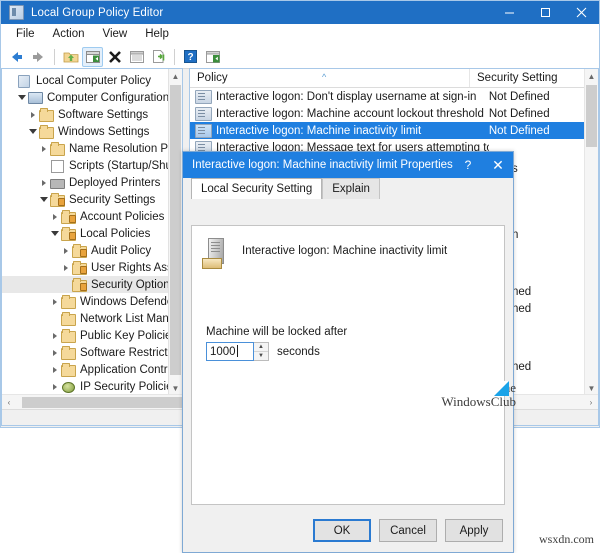  What do you see at coordinates (261, 347) in the screenshot?
I see `stepper-up-icon: ▲` at bounding box center [261, 347].